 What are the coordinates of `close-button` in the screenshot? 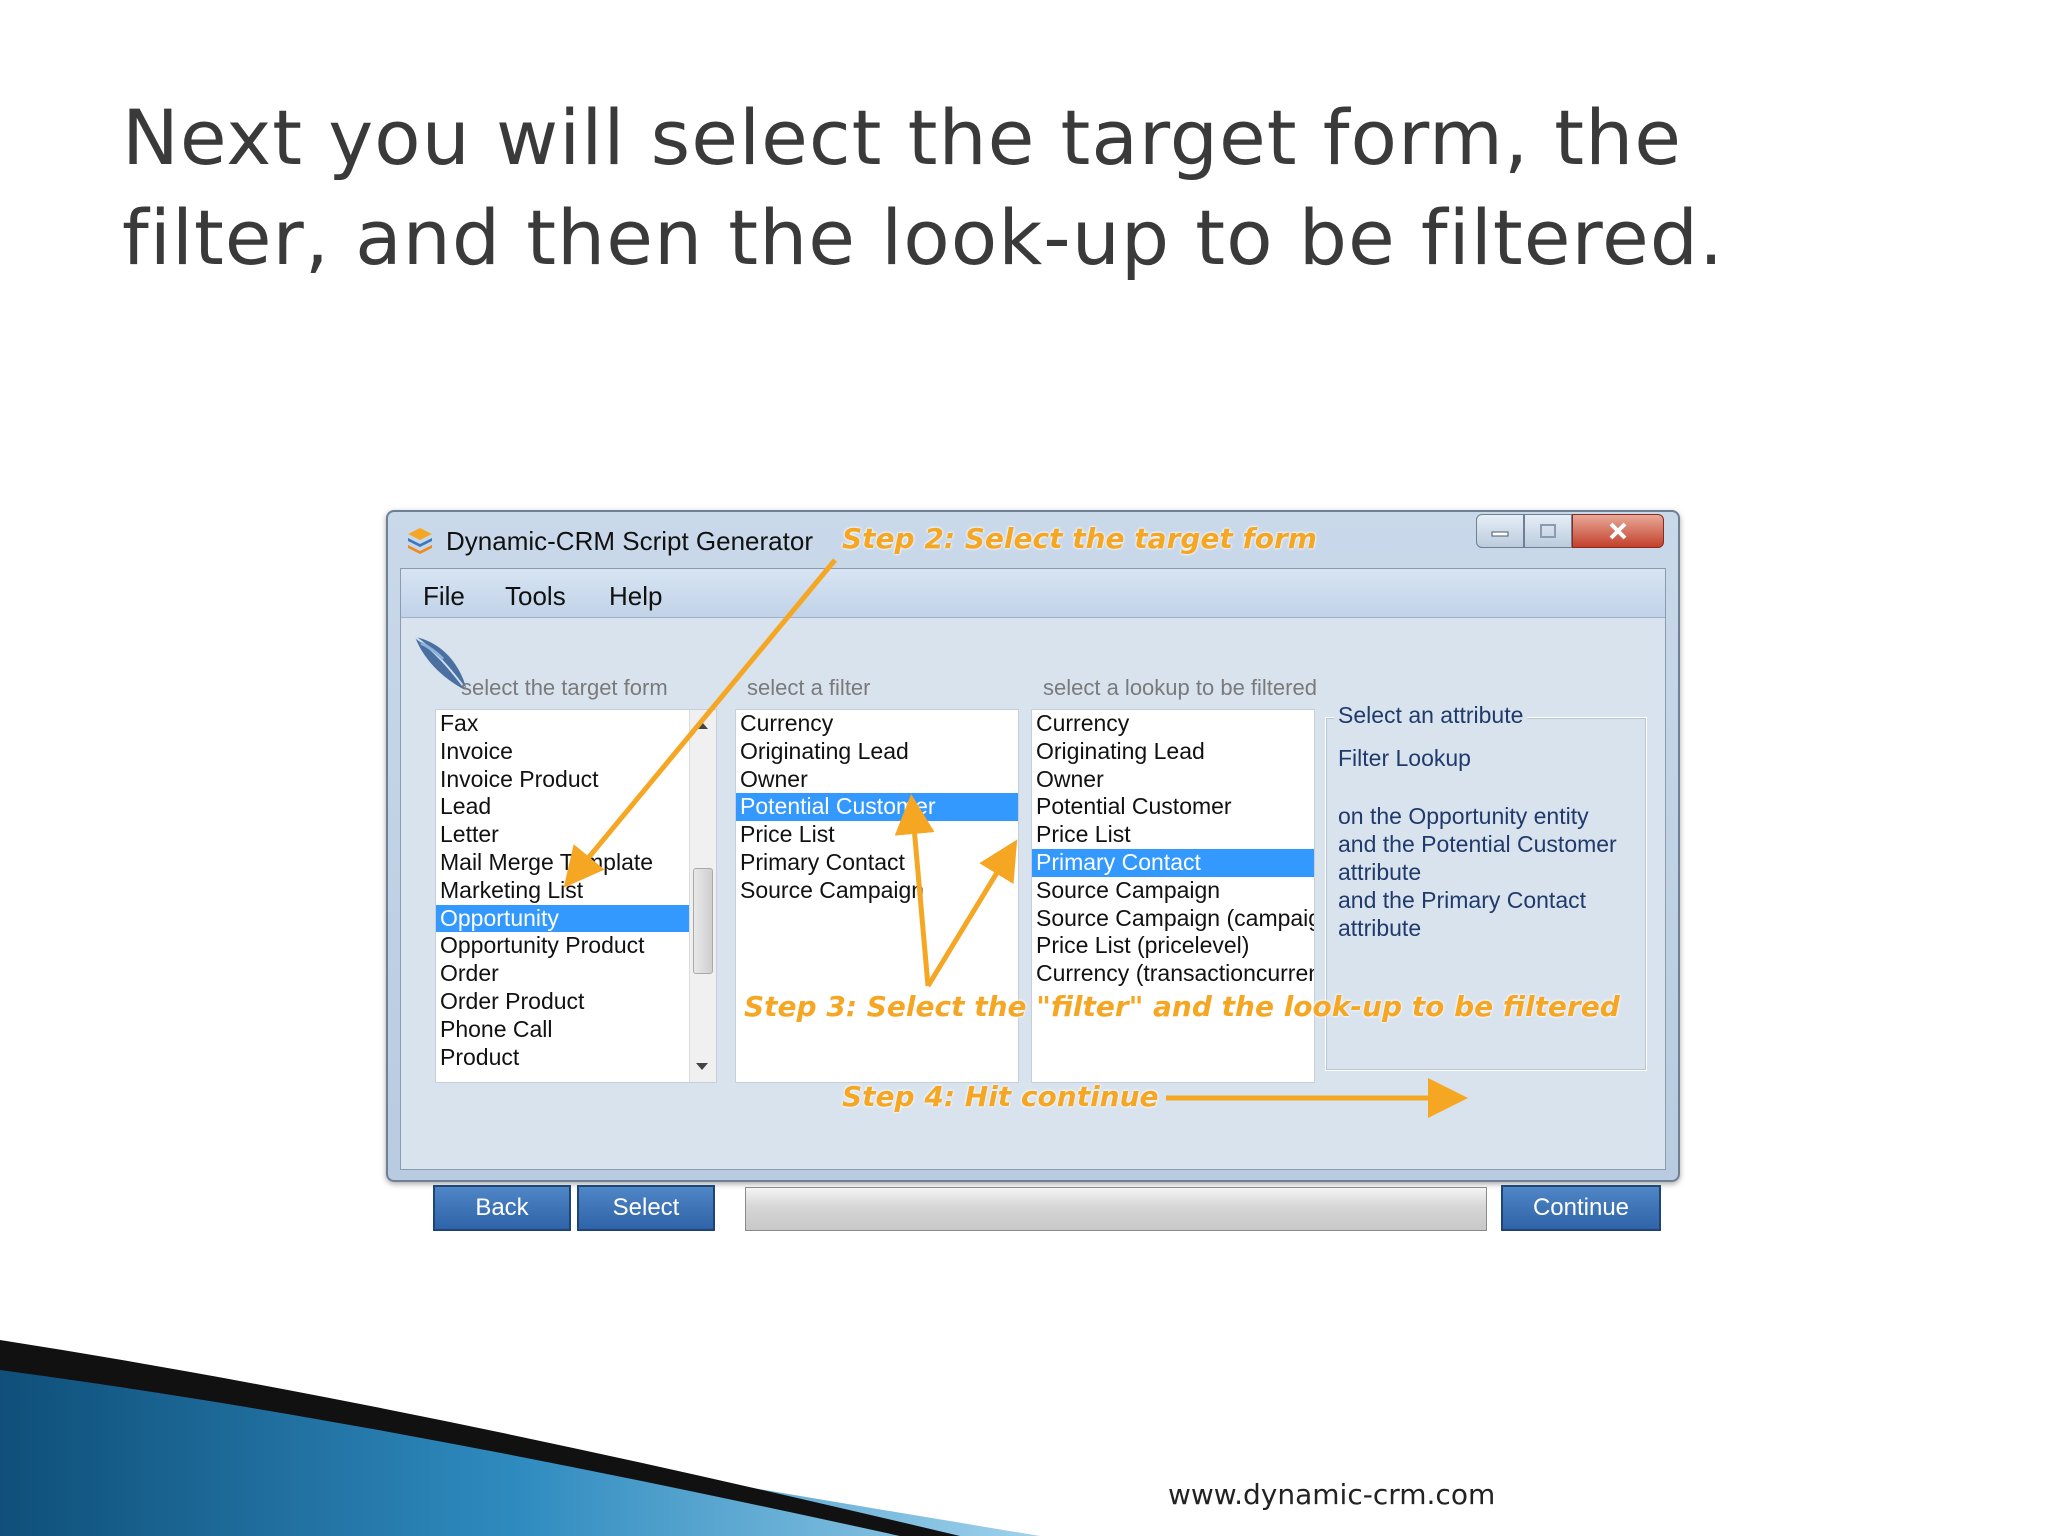 It's located at (1618, 531).